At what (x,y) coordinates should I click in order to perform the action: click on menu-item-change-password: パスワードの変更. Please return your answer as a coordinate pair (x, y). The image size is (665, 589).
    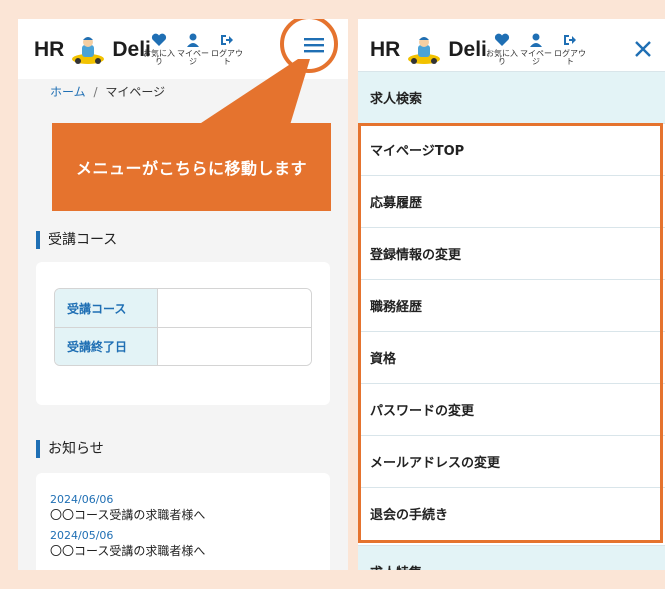
    Looking at the image, I should click on (511, 409).